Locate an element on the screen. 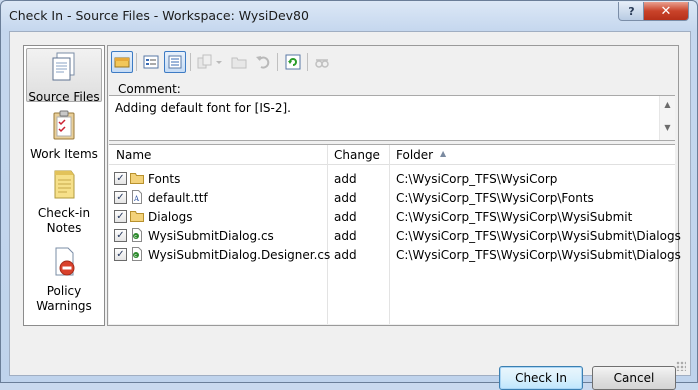 The width and height of the screenshot is (698, 390). nav-item-label: Check-in Notes is located at coordinates (64, 220).